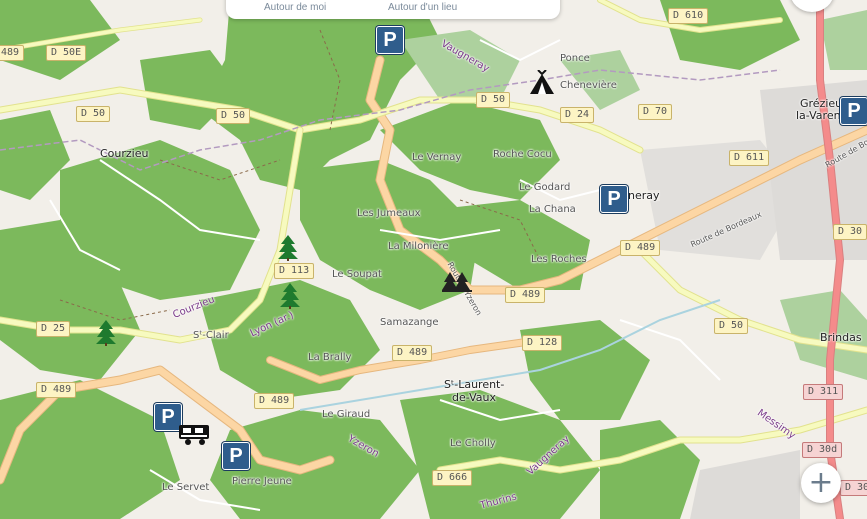 This screenshot has width=867, height=519. Describe the element at coordinates (409, 322) in the screenshot. I see `place-label: Samazange` at that location.